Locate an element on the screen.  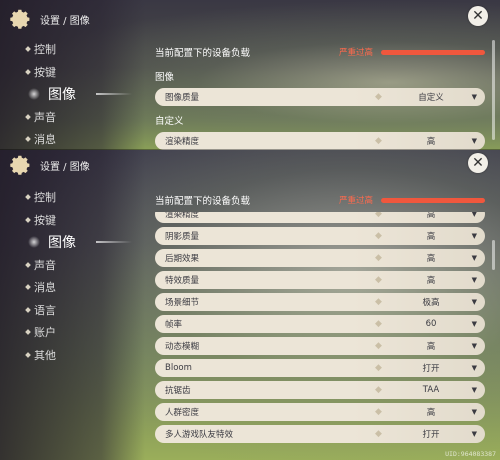
setting-dropdown-row: 多人游戏队友特效 ◆ 打开 ▼ is located at coordinates (320, 434).